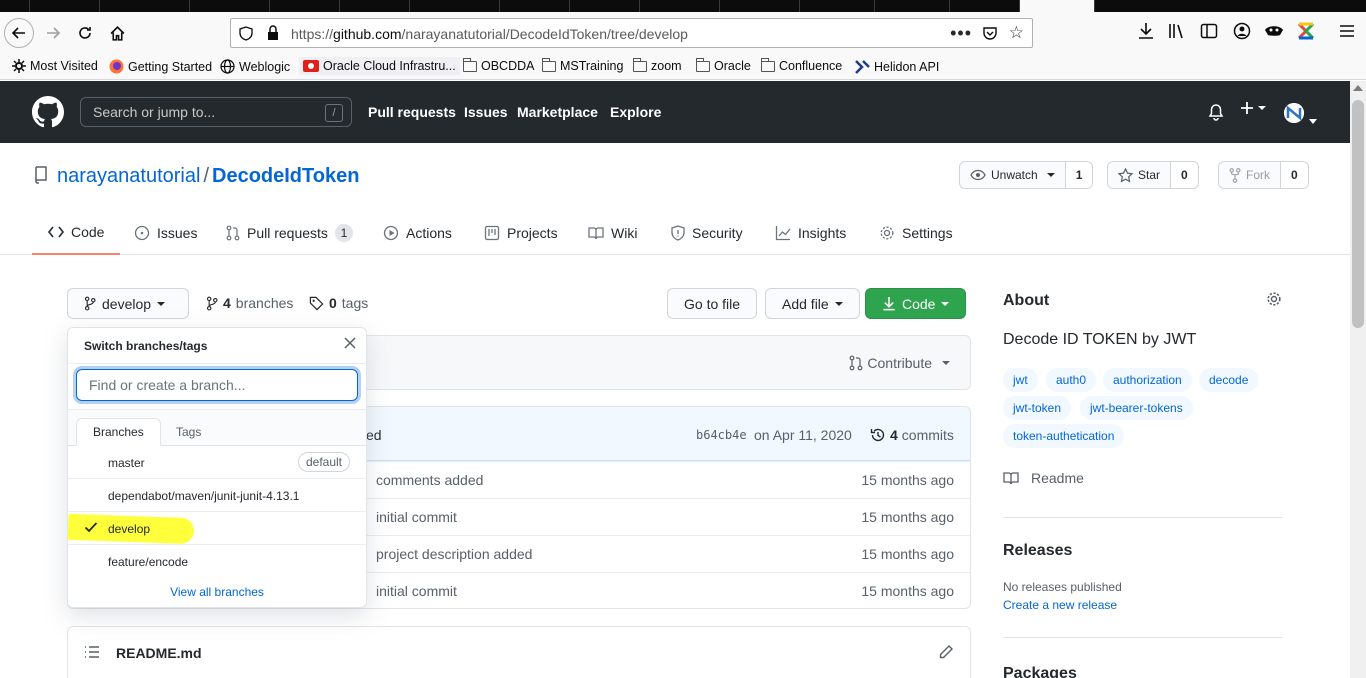  I want to click on topic-tag: jwt-bearer-tokens, so click(1136, 408).